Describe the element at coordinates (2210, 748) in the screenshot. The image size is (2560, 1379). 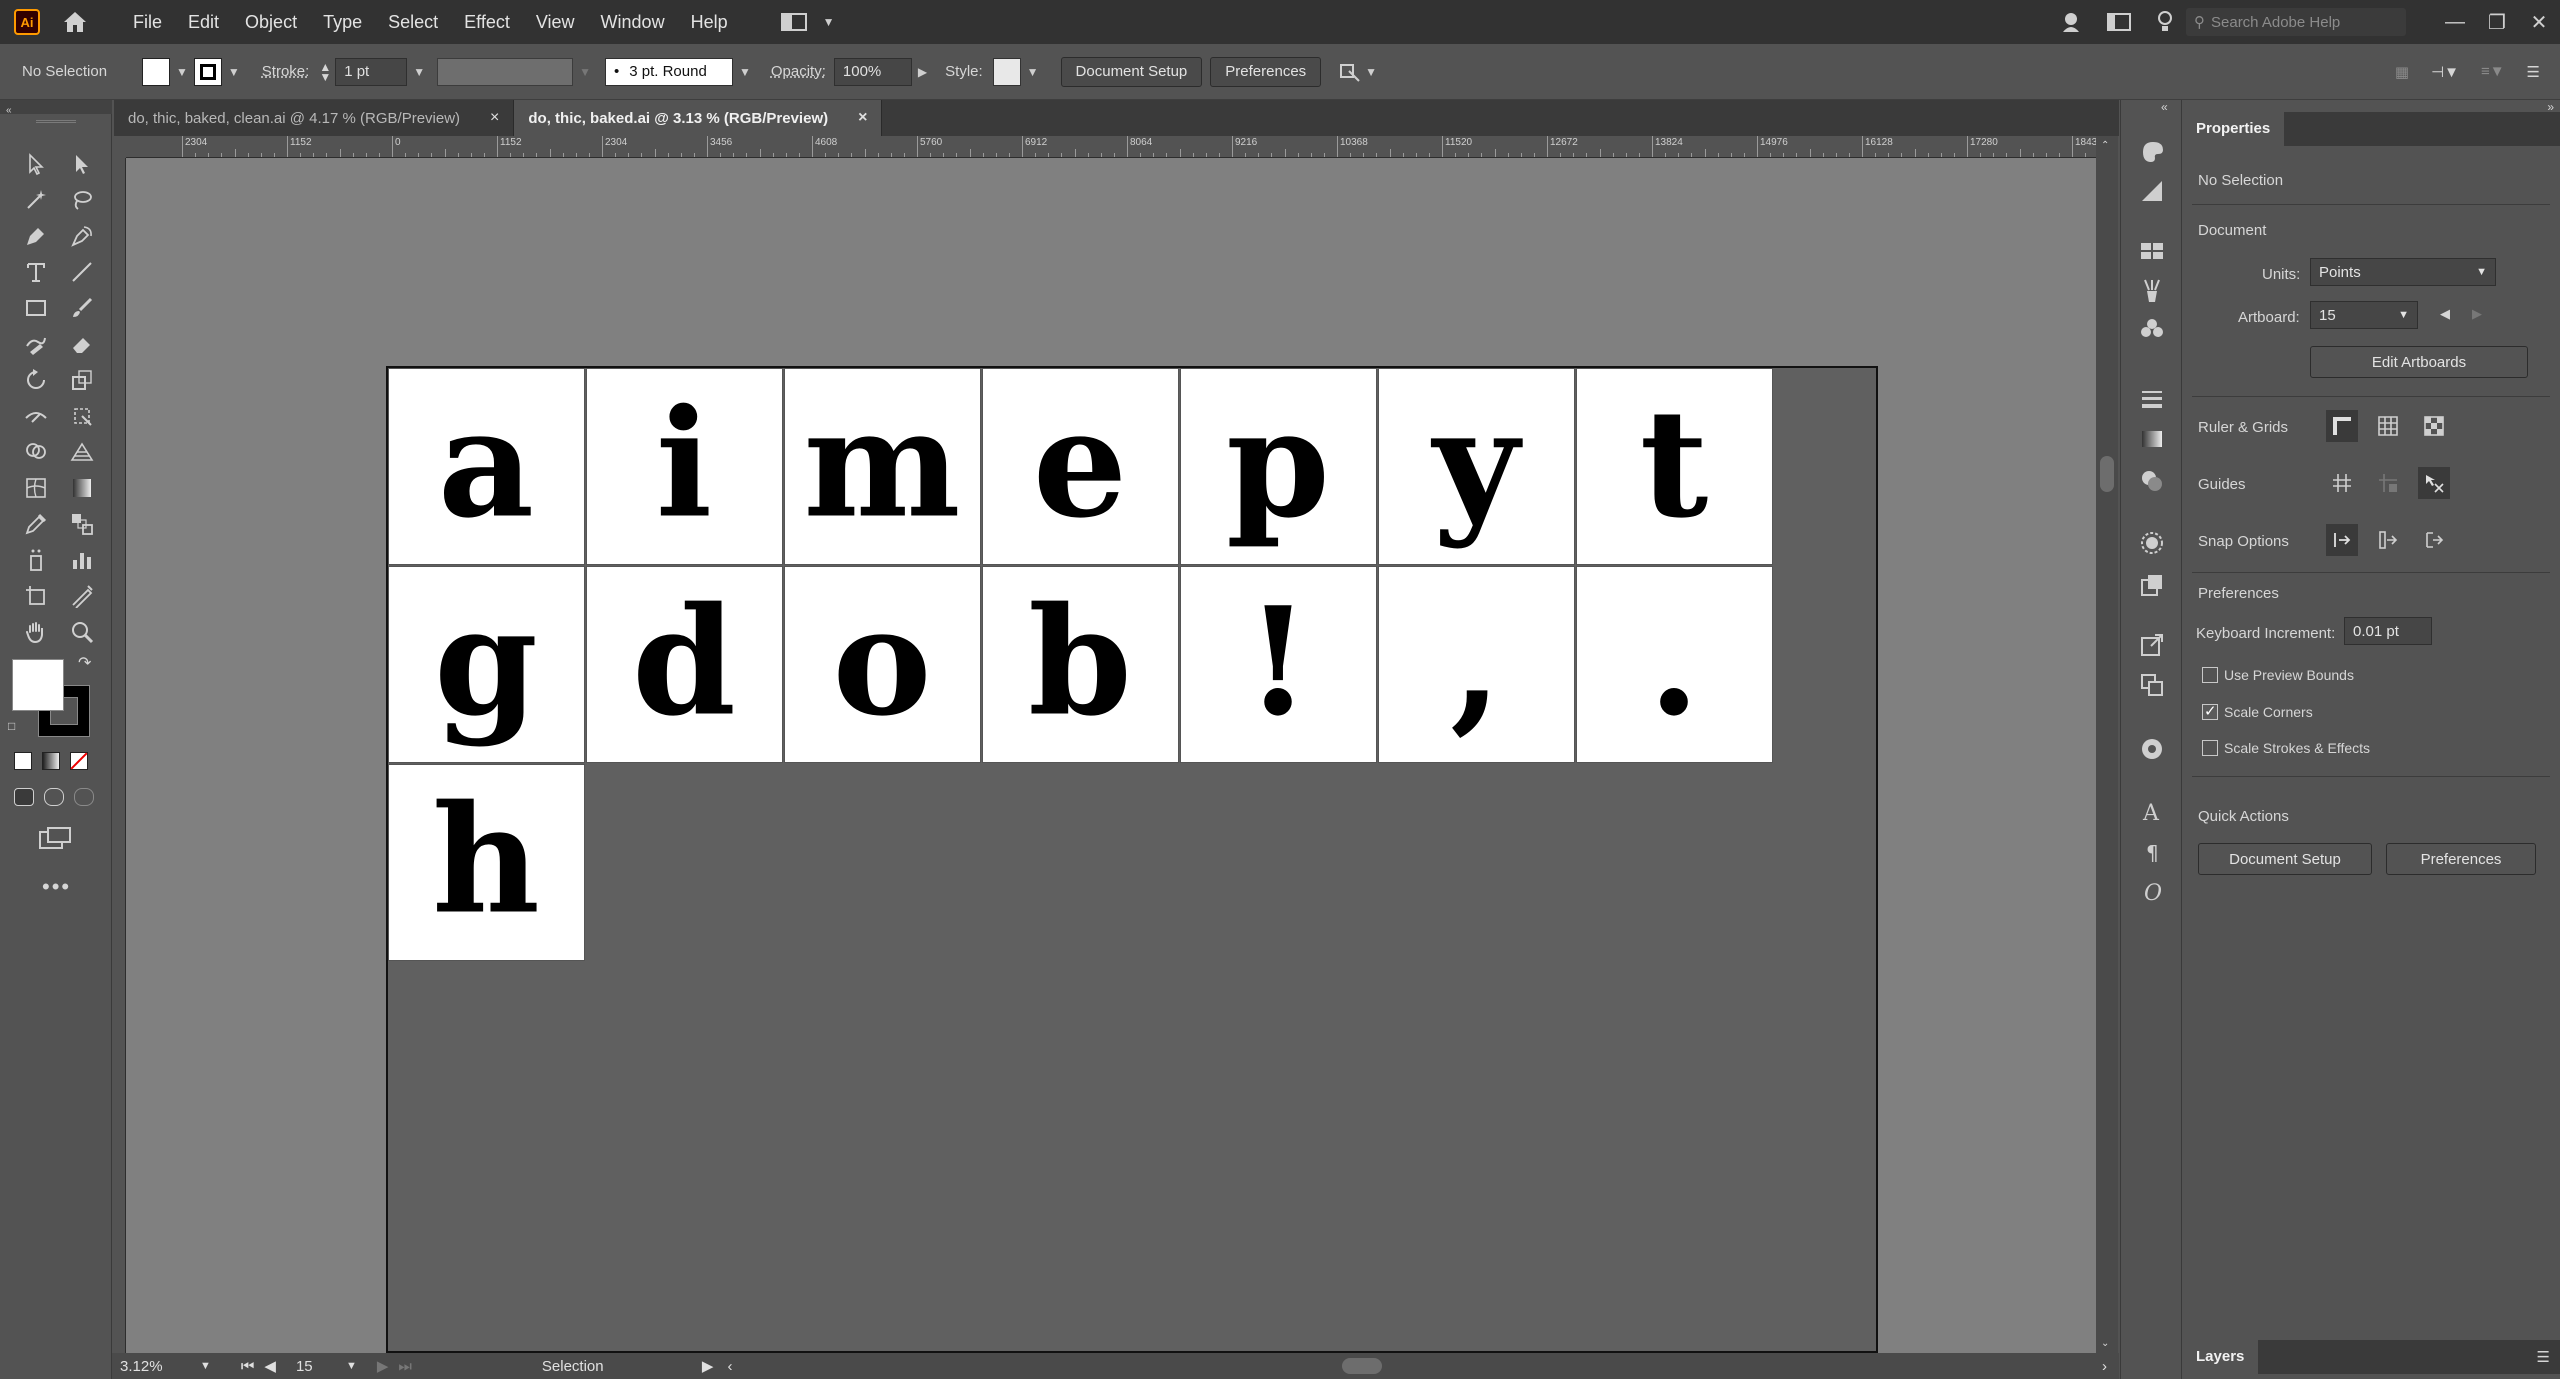
I see `scale-strokes-checkbox` at that location.